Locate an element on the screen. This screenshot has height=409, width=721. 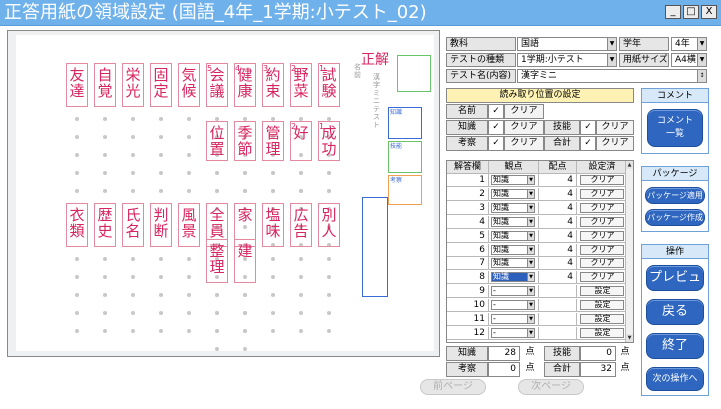
table-row: 2 知識 ▼ 4 クリア is located at coordinates (537, 194).